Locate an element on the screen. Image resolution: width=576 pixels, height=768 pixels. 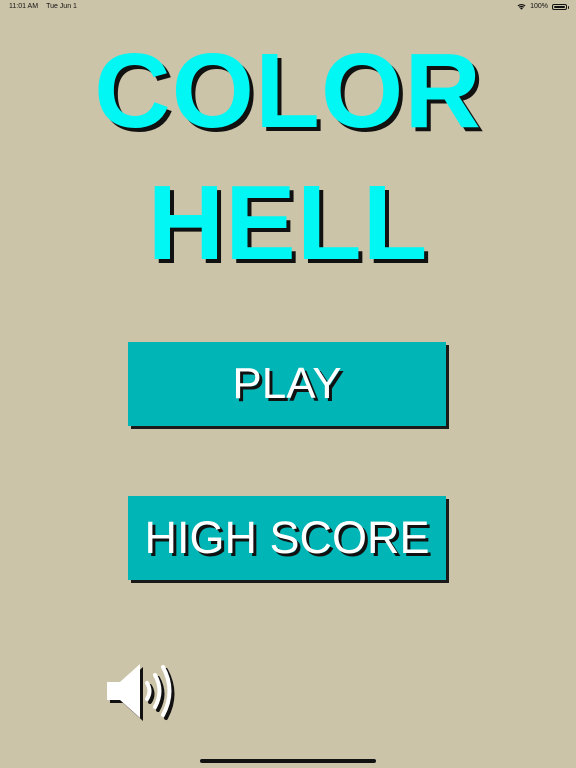
high-score-button: HIGH SCORE is located at coordinates (287, 538).